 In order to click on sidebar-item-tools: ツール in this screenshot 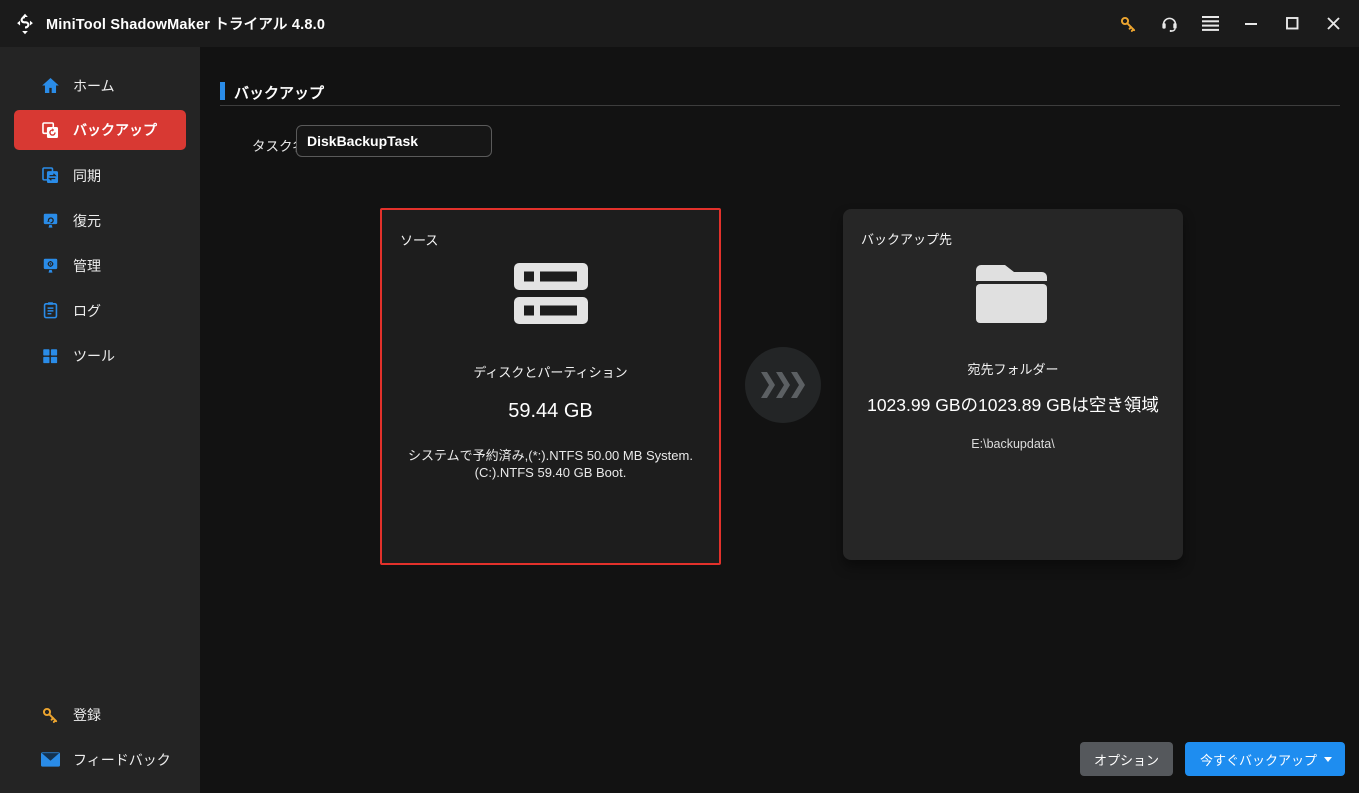, I will do `click(100, 355)`.